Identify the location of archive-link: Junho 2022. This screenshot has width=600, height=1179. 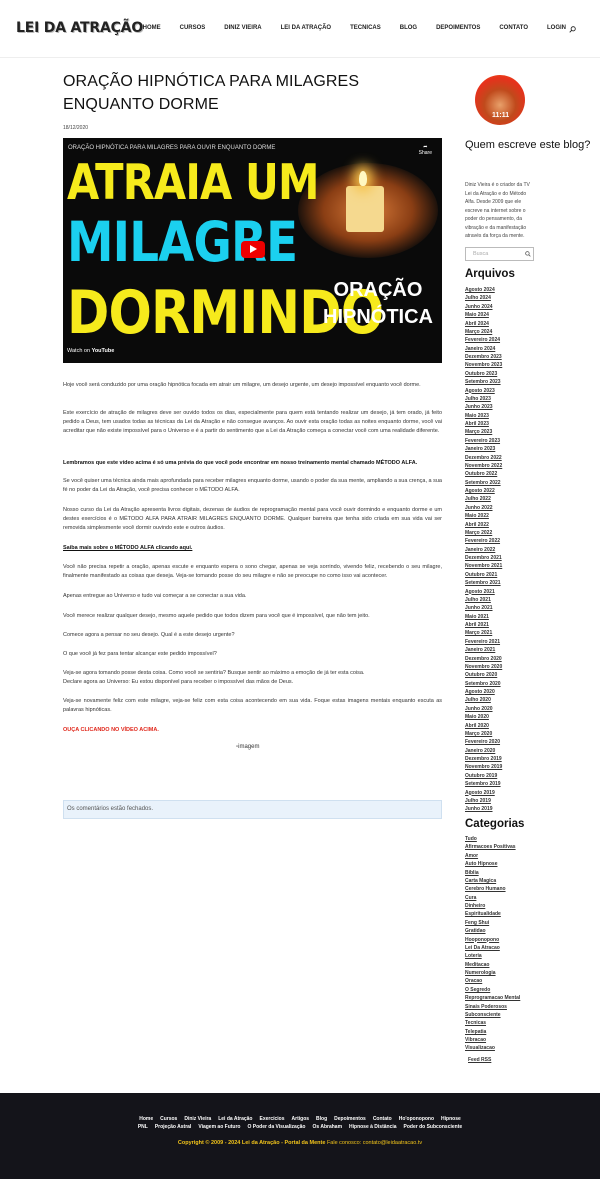
(483, 508).